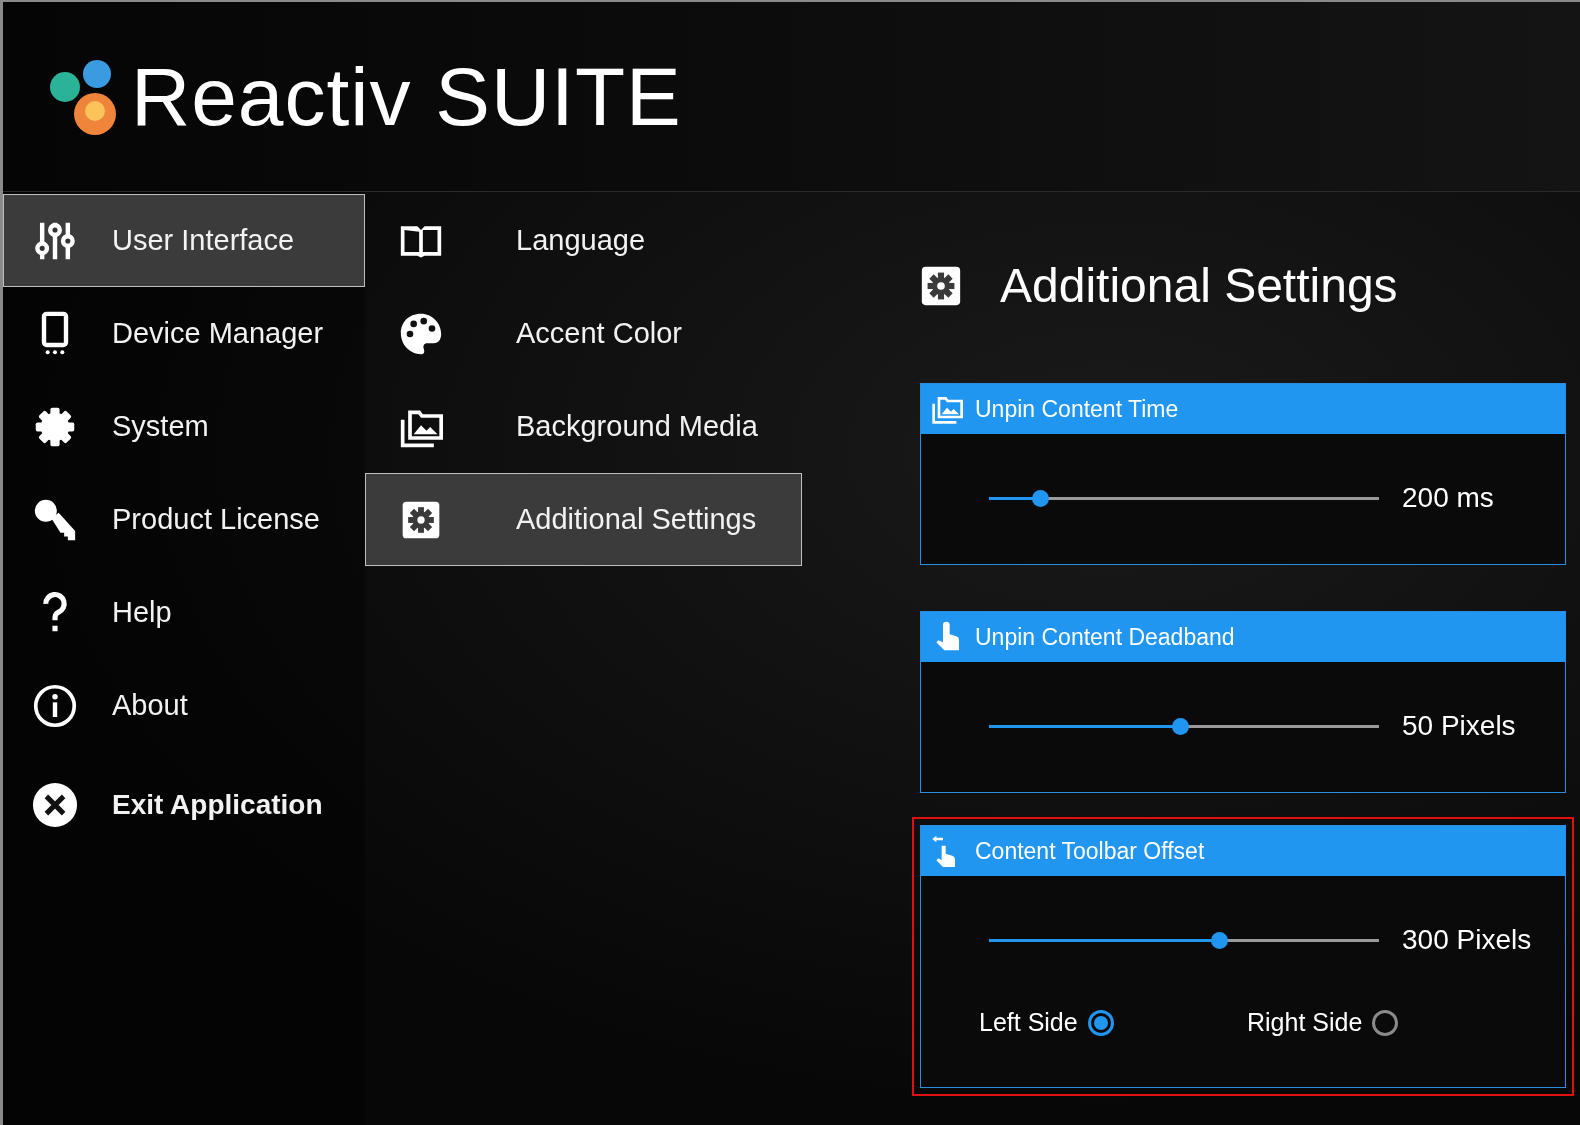 This screenshot has width=1580, height=1125. I want to click on sidebar-item: User Interface, so click(184, 240).